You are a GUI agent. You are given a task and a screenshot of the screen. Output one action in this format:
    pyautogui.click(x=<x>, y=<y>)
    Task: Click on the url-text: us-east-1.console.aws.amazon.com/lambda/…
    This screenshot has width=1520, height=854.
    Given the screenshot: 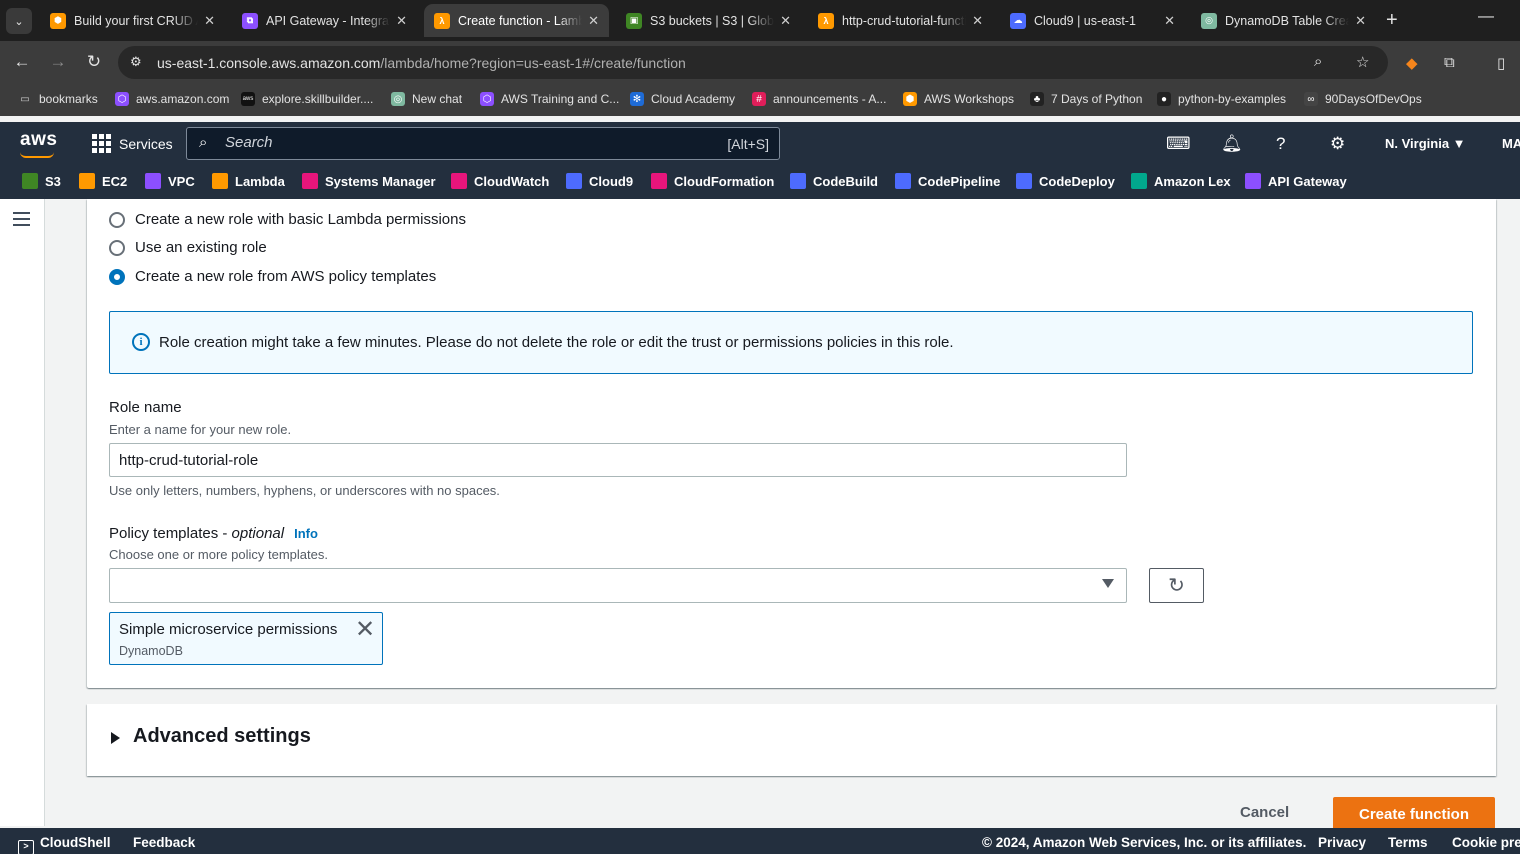 What is the action you would take?
    pyautogui.click(x=421, y=63)
    